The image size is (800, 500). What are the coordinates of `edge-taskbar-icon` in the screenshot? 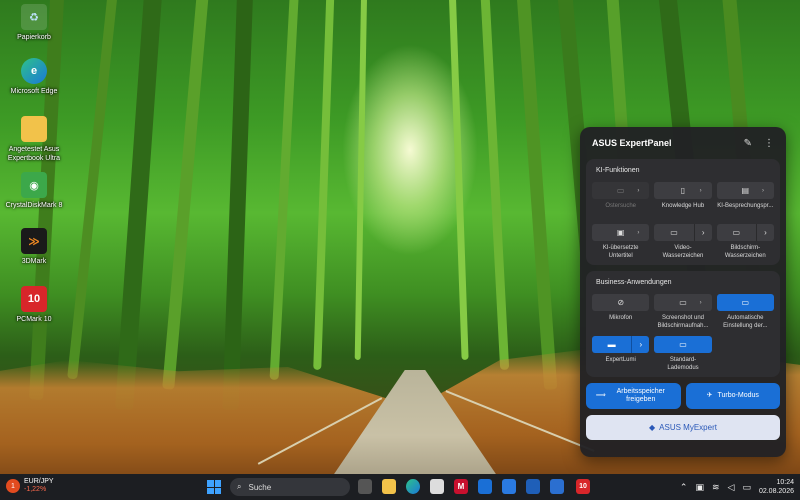 It's located at (413, 486).